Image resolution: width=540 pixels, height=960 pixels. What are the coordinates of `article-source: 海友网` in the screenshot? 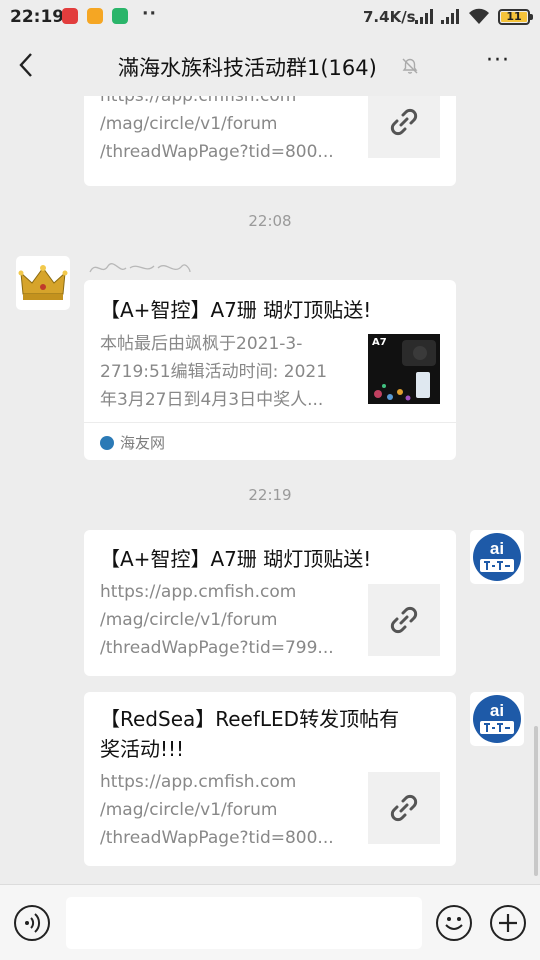 It's located at (132, 442).